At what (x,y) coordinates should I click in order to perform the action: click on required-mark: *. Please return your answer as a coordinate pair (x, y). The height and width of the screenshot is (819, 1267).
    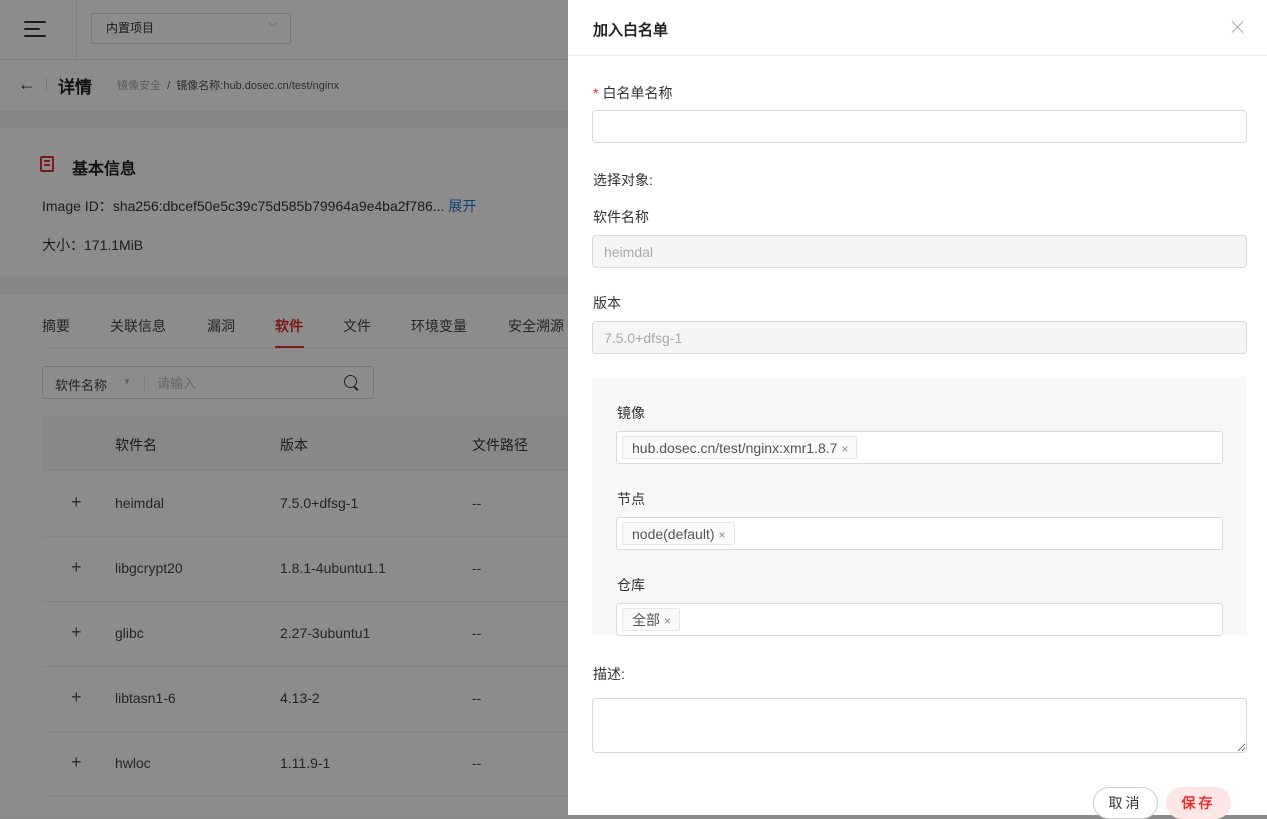
    Looking at the image, I should click on (596, 93).